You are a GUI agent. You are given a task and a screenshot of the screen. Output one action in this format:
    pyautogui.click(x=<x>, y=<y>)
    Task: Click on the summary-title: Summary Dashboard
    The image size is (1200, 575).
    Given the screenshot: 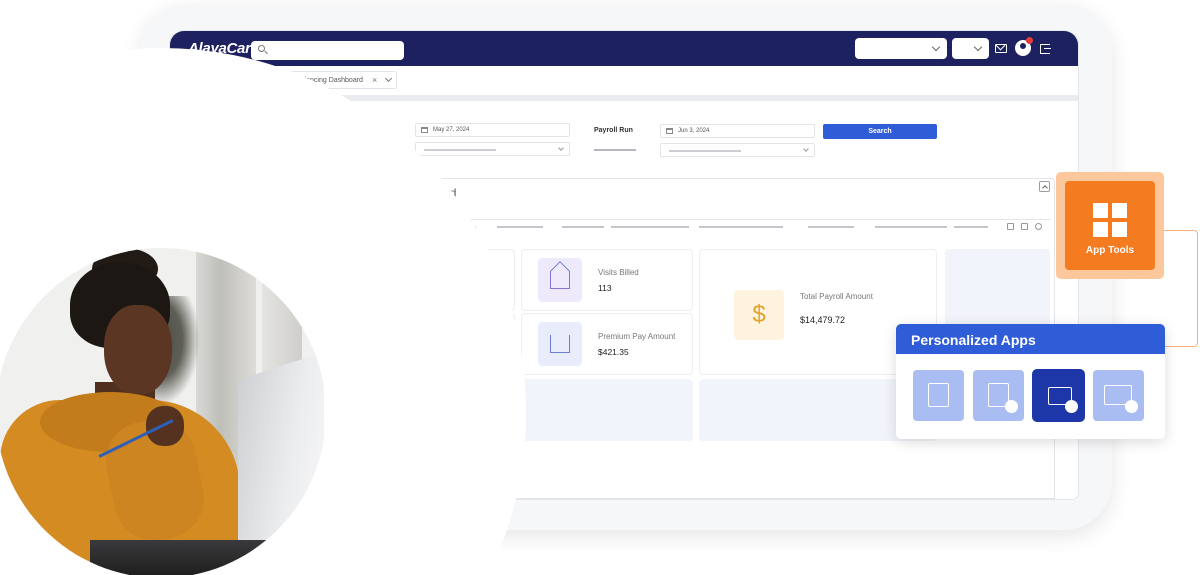 What is the action you would take?
    pyautogui.click(x=400, y=193)
    